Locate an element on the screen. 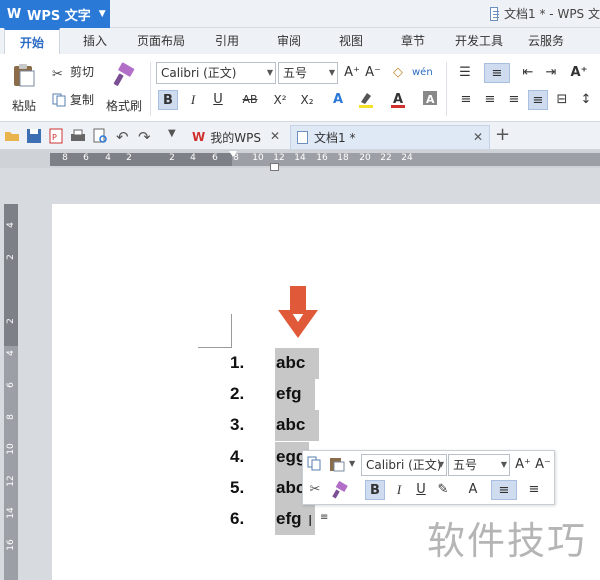 This screenshot has height=580, width=600. tab-references: 引用 is located at coordinates (227, 41).